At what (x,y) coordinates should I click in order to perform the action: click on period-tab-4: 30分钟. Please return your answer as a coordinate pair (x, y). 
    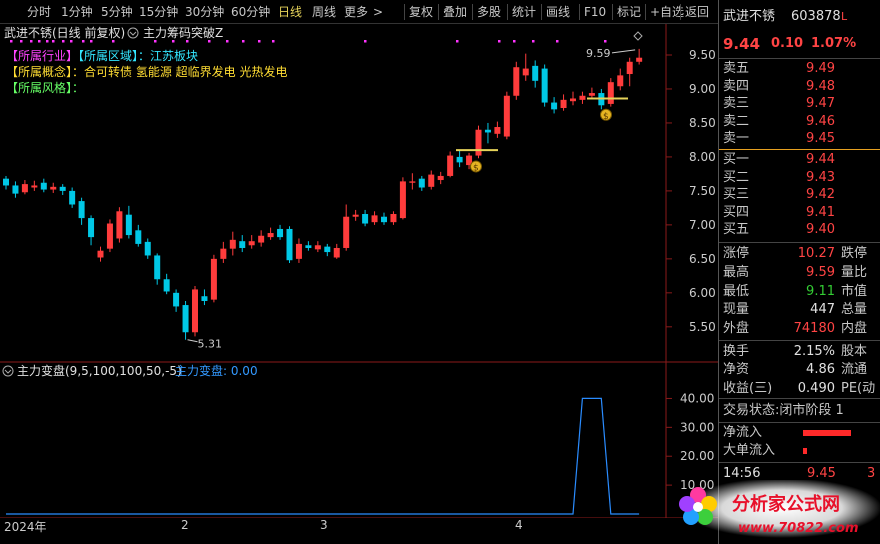
    Looking at the image, I should click on (204, 12).